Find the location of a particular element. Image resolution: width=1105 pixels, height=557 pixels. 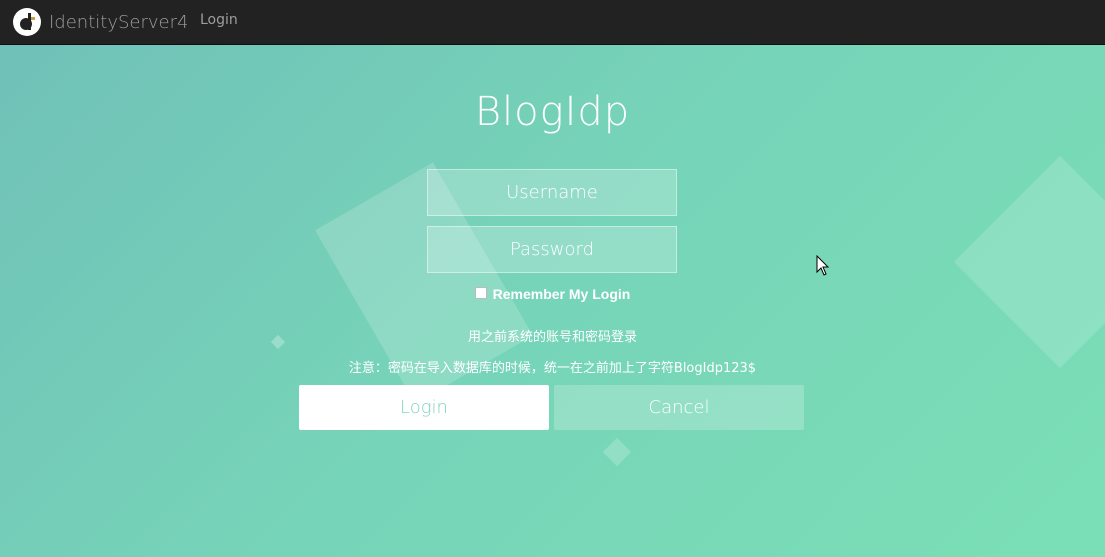

username-input is located at coordinates (552, 192).